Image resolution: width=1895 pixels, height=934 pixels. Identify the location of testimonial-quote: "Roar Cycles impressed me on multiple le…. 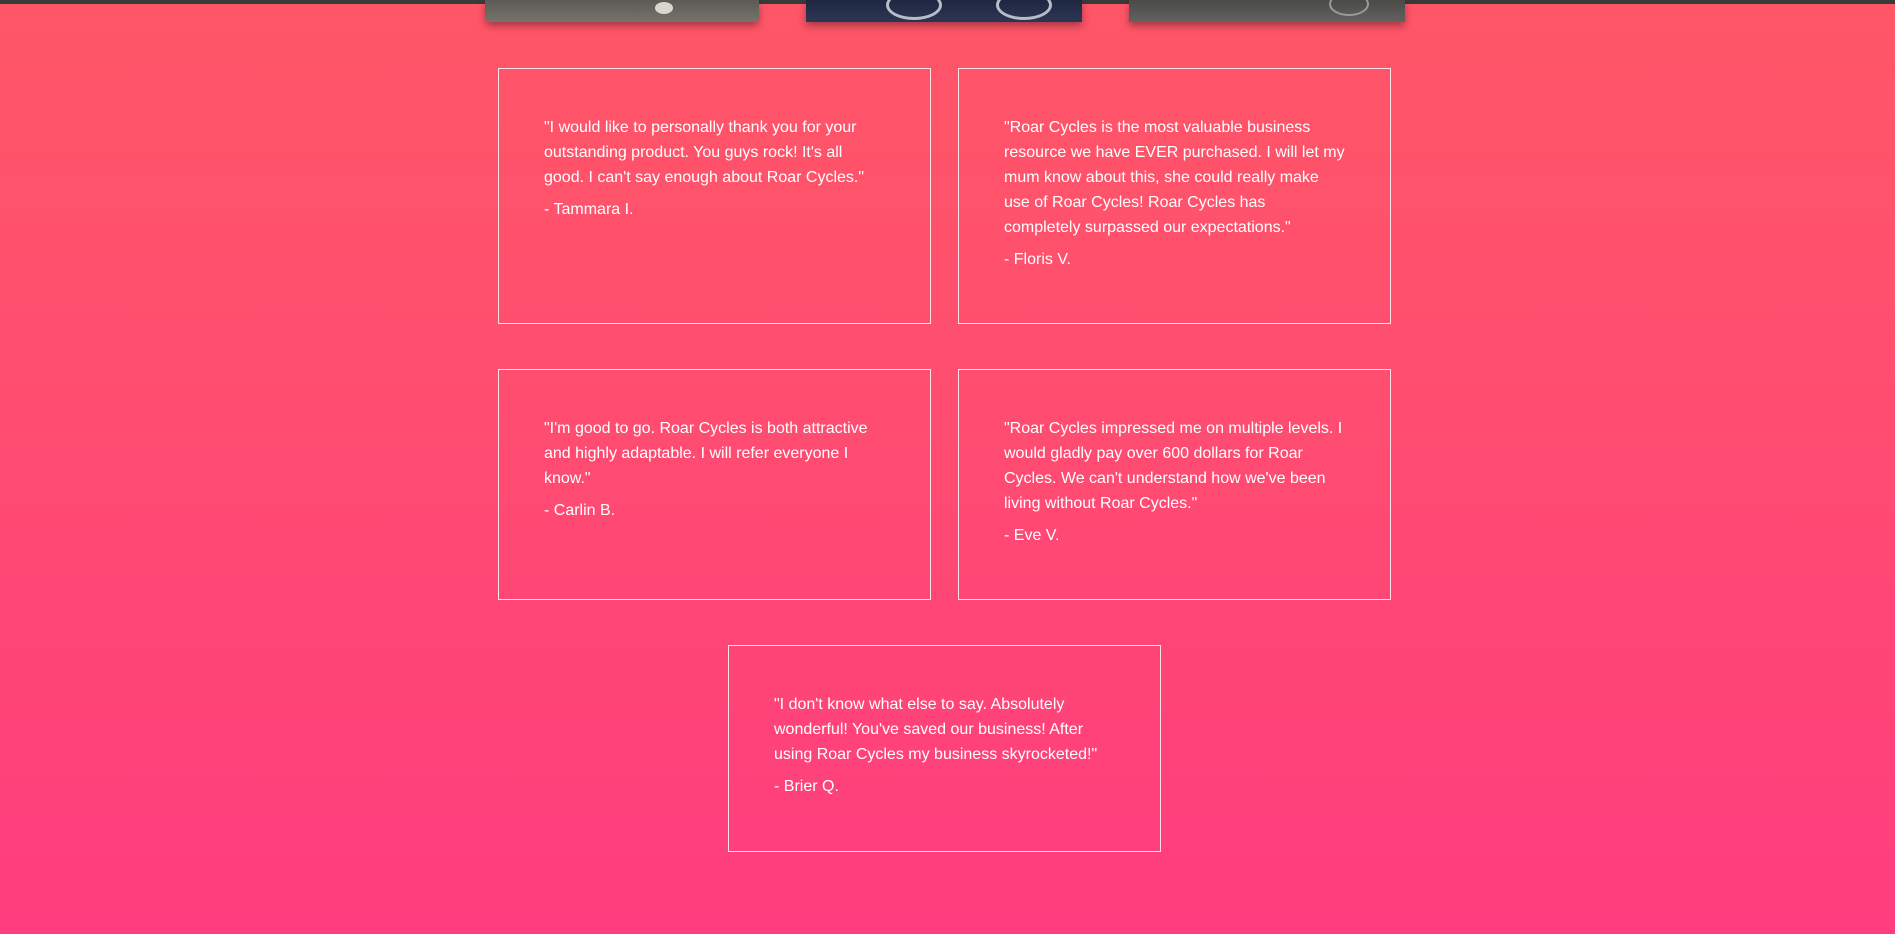
(1173, 466).